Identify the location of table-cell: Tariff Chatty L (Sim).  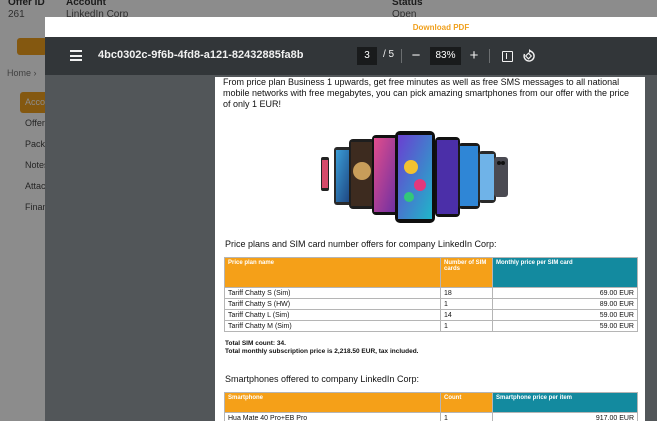
(332, 315).